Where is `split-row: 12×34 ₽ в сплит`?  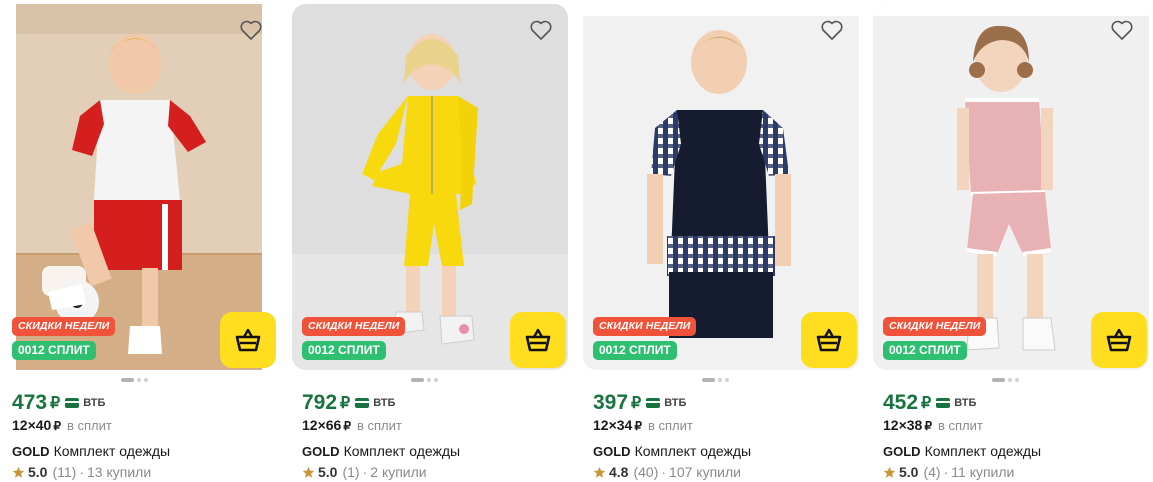
split-row: 12×34 ₽ в сплит is located at coordinates (643, 427).